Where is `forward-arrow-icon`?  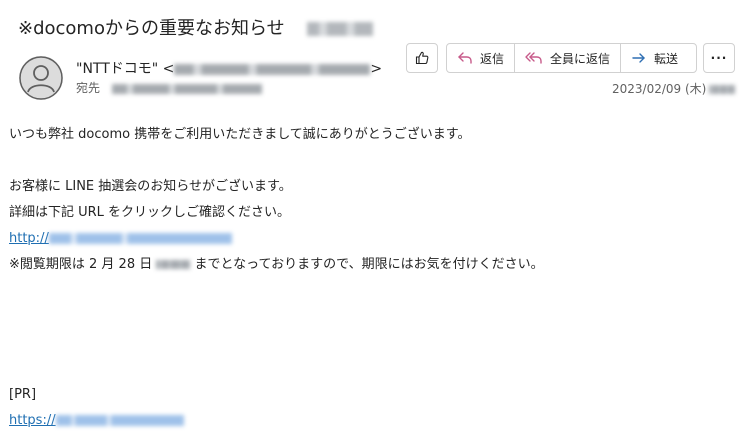 forward-arrow-icon is located at coordinates (638, 58).